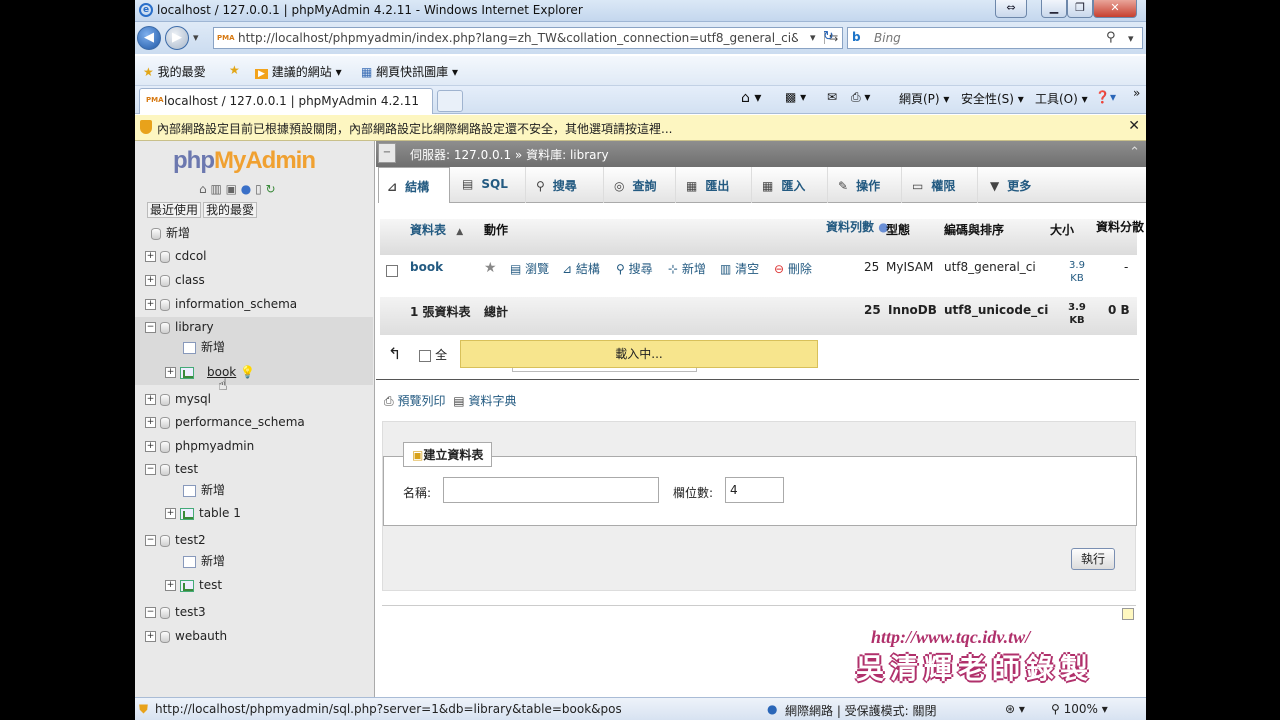 Image resolution: width=1280 pixels, height=720 pixels. What do you see at coordinates (865, 185) in the screenshot?
I see `tab-operations: ✎ 操作` at bounding box center [865, 185].